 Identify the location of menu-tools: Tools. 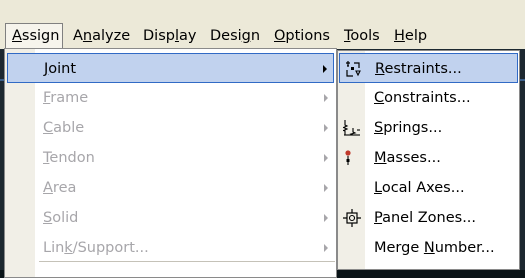
(362, 36).